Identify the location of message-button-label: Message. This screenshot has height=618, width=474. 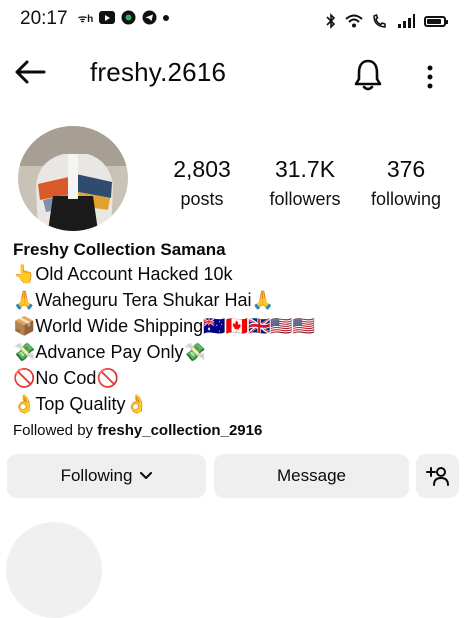
(311, 475).